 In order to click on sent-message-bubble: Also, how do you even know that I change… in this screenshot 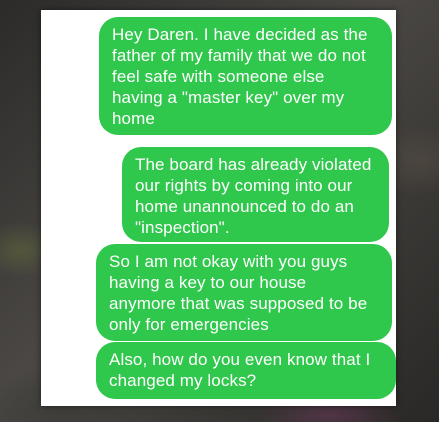, I will do `click(246, 370)`.